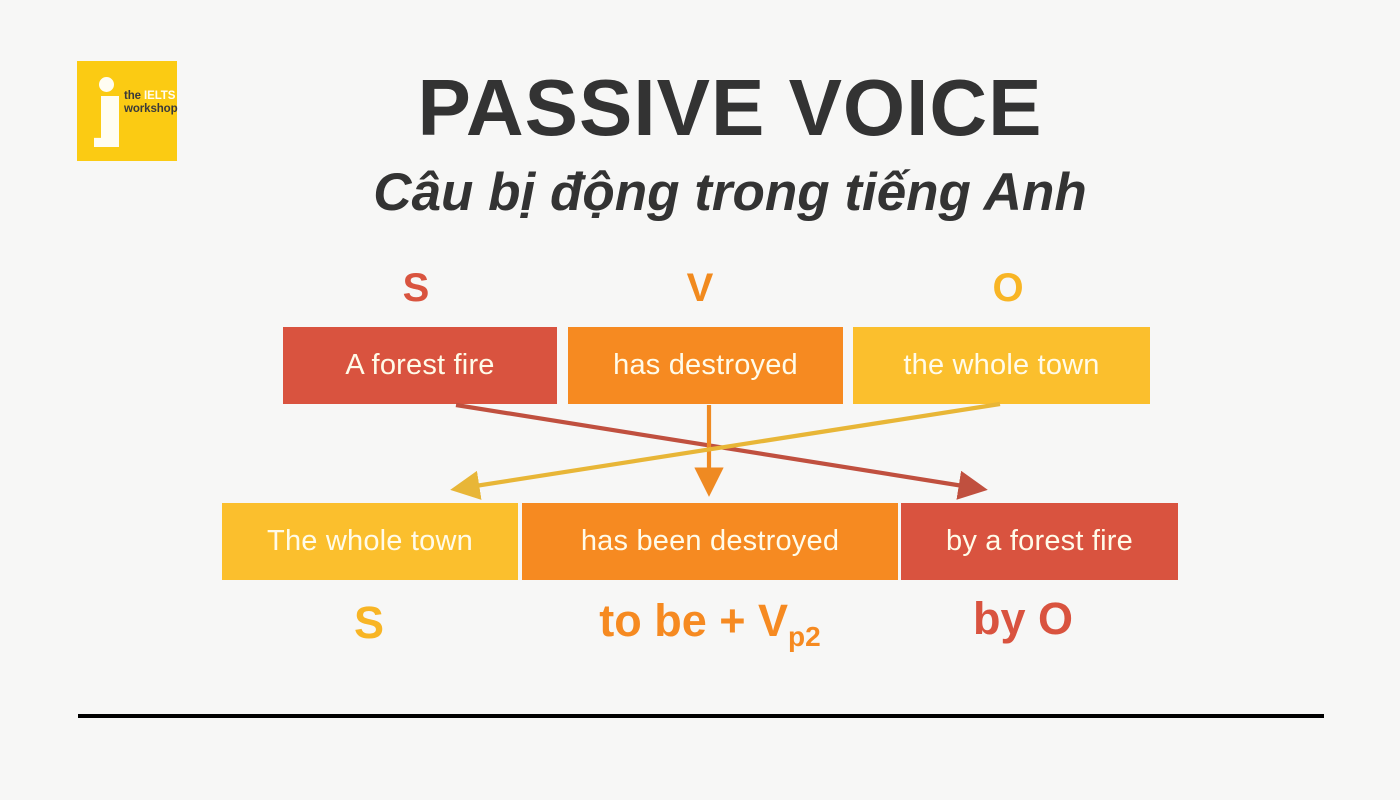 The image size is (1400, 800). Describe the element at coordinates (721, 451) in the screenshot. I see `subject-to-agent-arrow` at that location.